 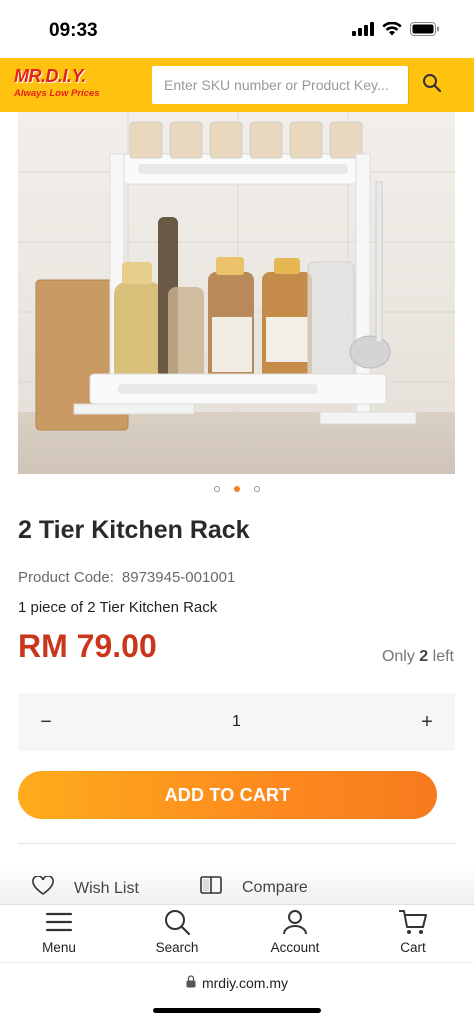 What do you see at coordinates (295, 947) in the screenshot?
I see `nav-account-label: Account` at bounding box center [295, 947].